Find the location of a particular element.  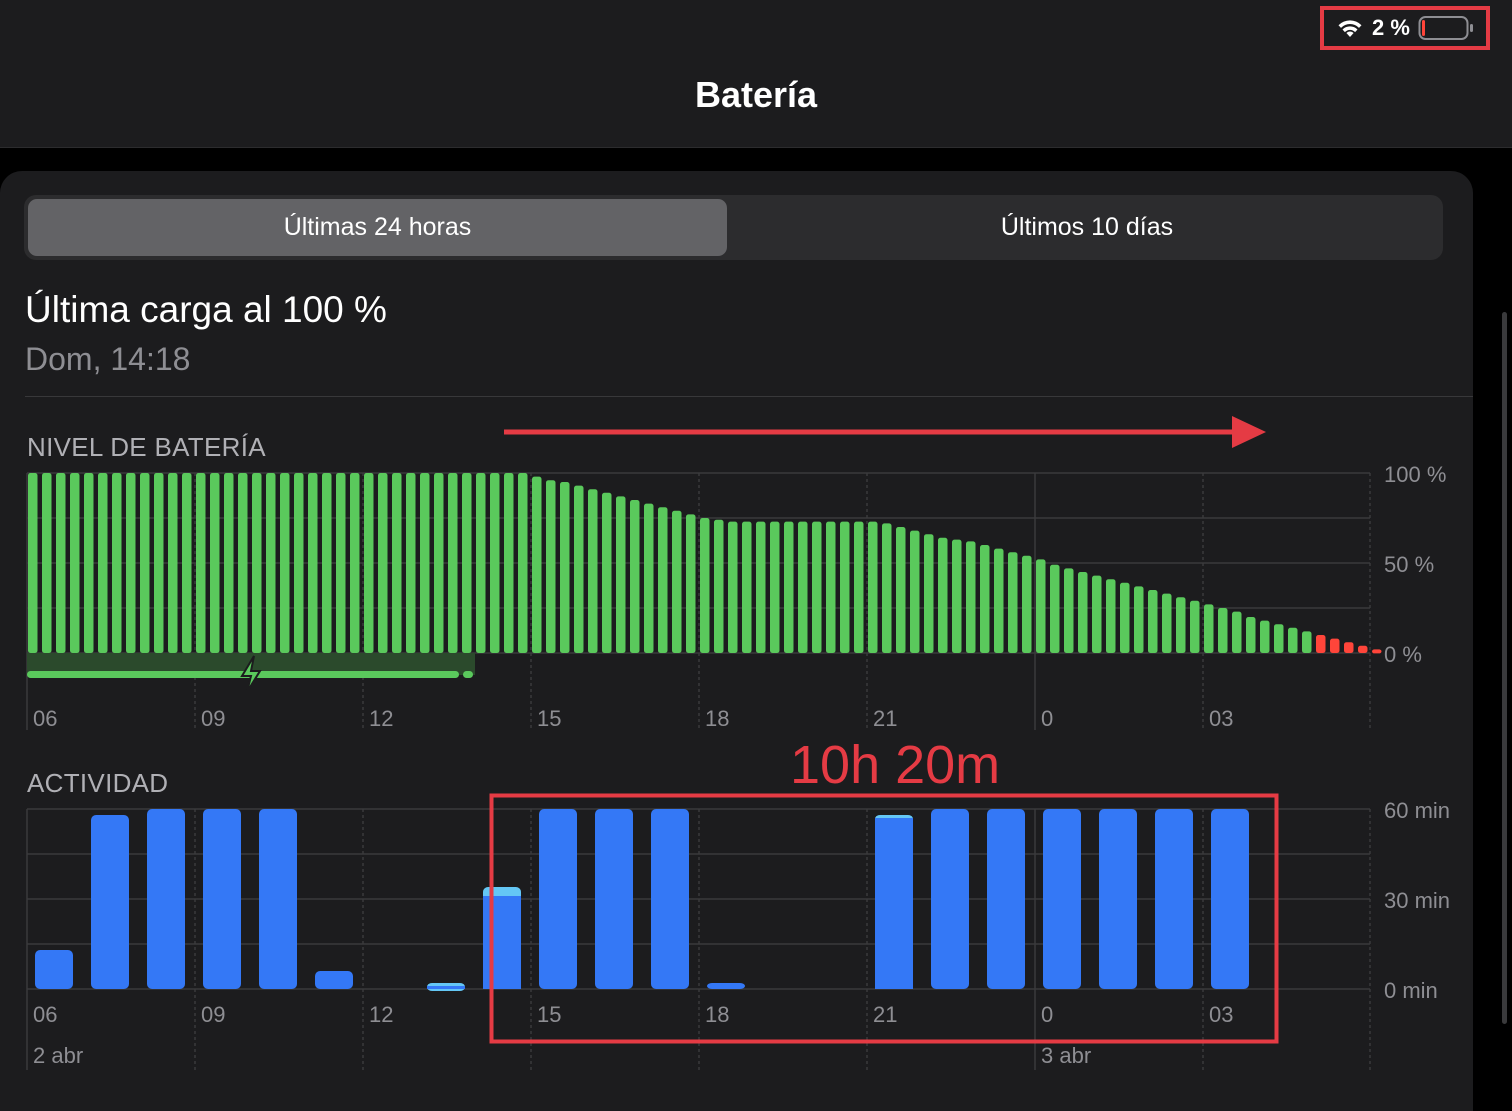

annotation-duration-label: 10h 20m is located at coordinates (895, 765).